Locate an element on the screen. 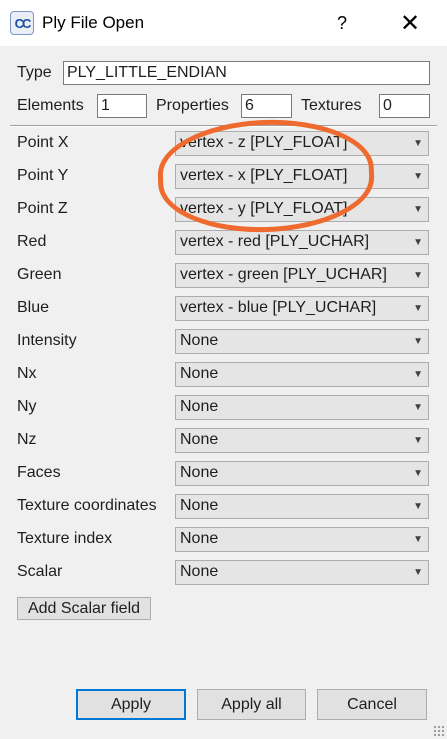 This screenshot has width=447, height=739. combo-value: vertex - x [PLY_FLOAT] is located at coordinates (264, 175).